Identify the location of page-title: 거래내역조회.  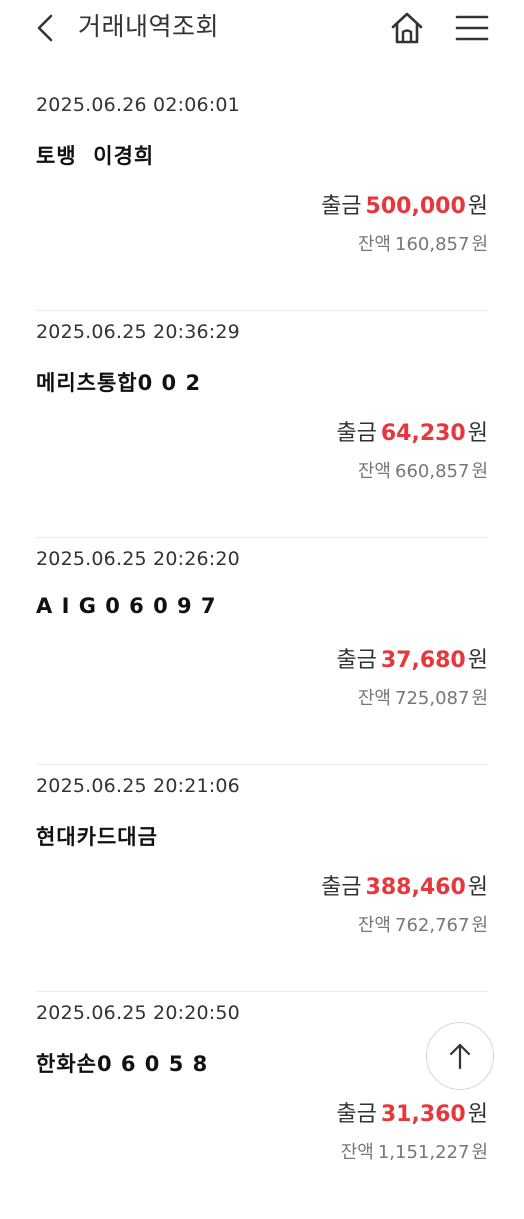
(149, 26).